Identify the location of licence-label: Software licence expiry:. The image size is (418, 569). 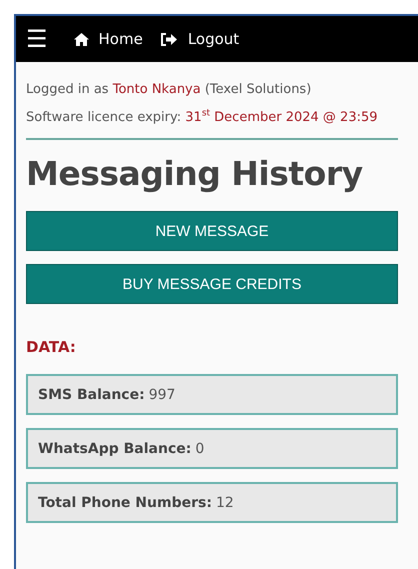
(104, 117).